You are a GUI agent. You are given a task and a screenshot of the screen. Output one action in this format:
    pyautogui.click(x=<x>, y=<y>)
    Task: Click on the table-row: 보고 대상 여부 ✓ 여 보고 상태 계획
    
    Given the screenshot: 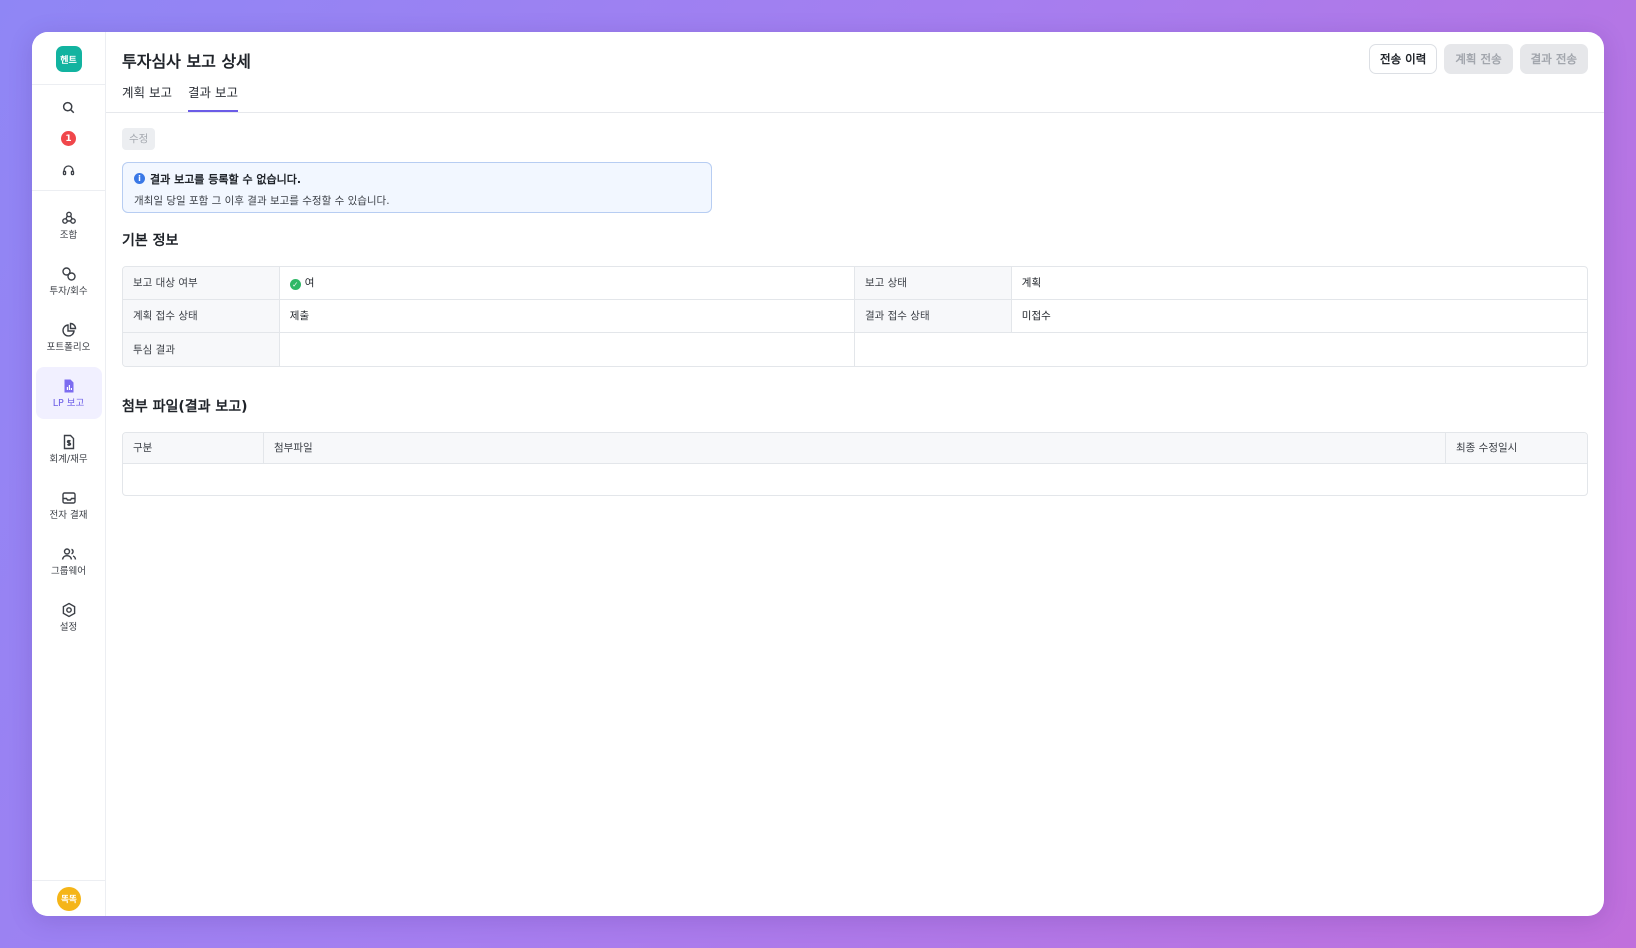 What is the action you would take?
    pyautogui.click(x=855, y=283)
    